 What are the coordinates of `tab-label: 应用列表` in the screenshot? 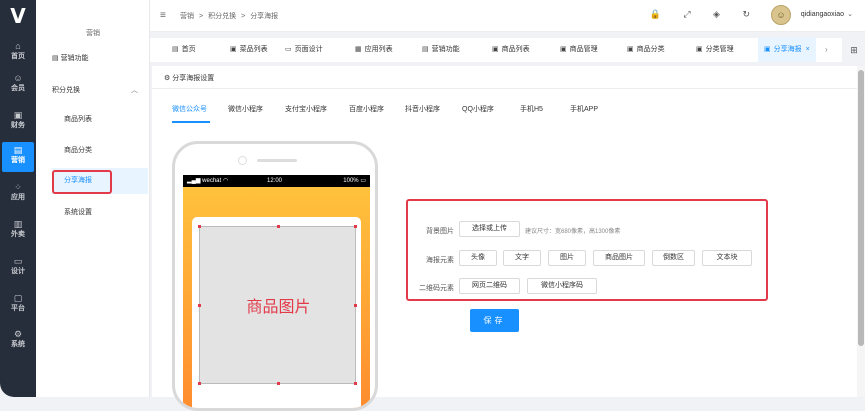 It's located at (378, 49).